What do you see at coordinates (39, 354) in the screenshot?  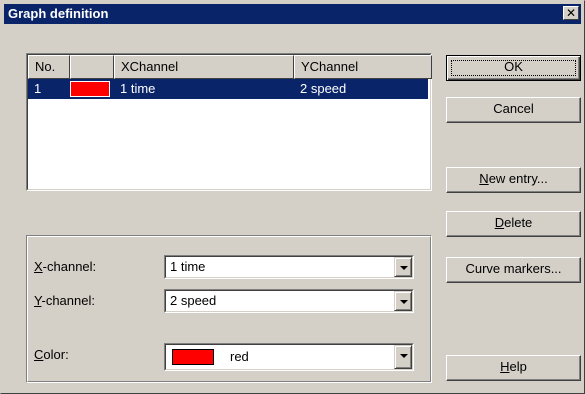 I see `color-label-mnemonic: C` at bounding box center [39, 354].